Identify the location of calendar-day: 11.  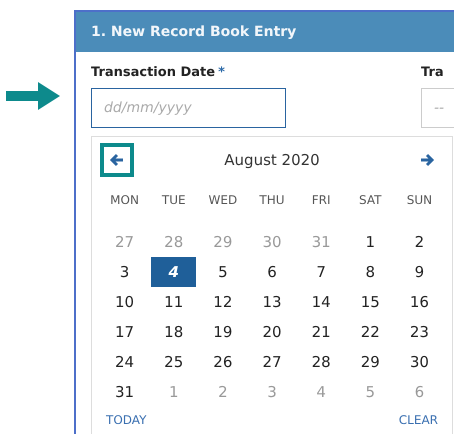
(173, 302).